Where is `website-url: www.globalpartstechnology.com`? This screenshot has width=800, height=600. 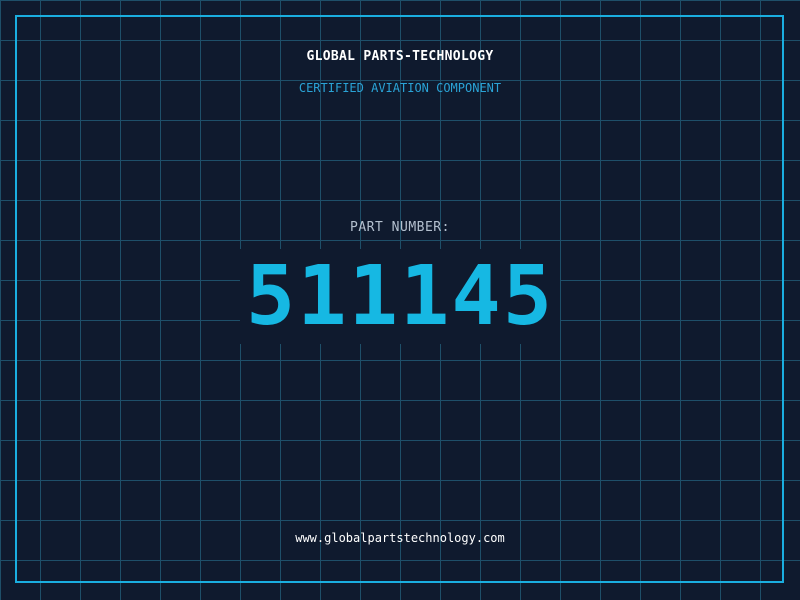 website-url: www.globalpartstechnology.com is located at coordinates (400, 538).